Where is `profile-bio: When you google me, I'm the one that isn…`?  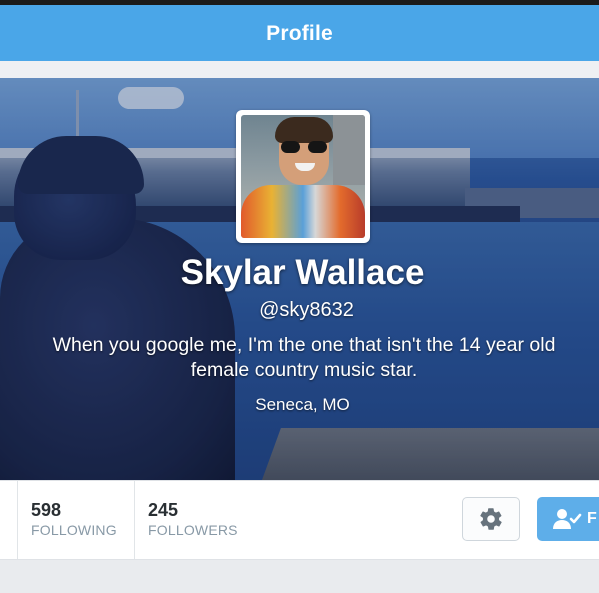
profile-bio: When you google me, I'm the one that isn… is located at coordinates (304, 358).